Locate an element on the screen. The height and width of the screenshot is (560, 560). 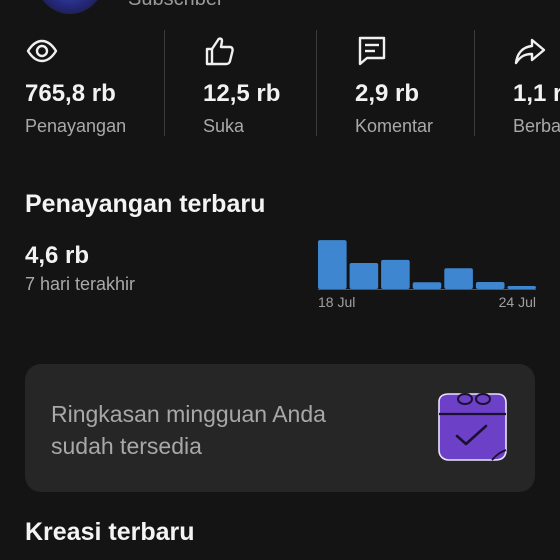
latest-creations-title: Kreasi terbaru is located at coordinates (110, 532).